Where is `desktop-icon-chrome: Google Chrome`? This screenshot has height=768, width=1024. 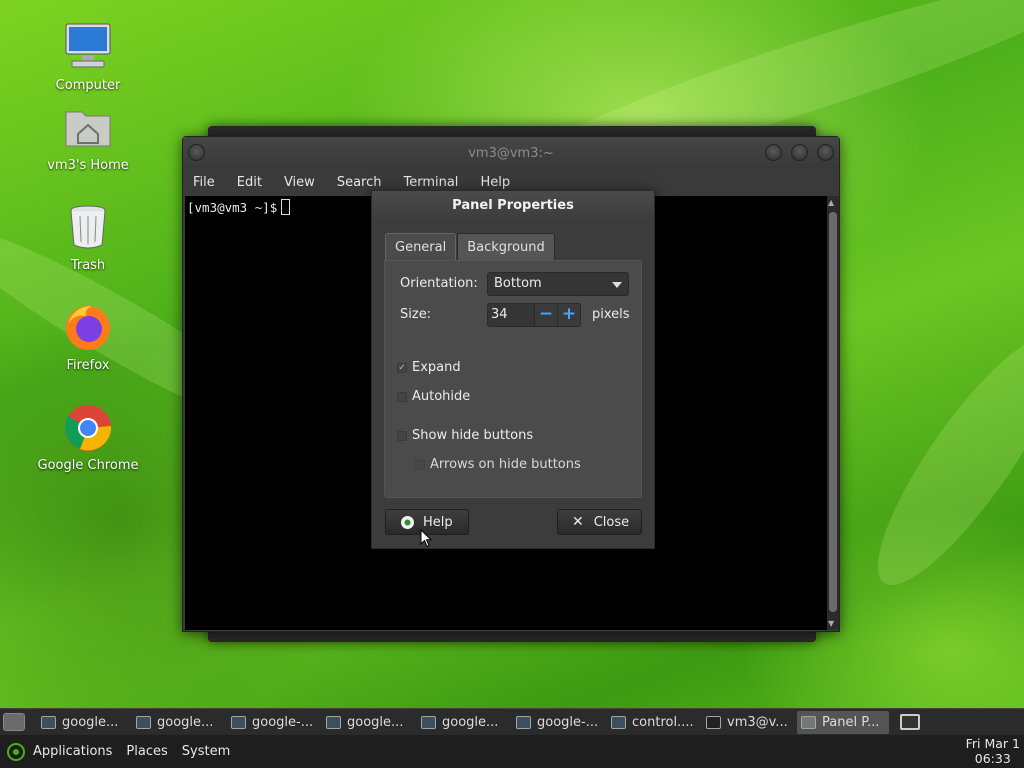
desktop-icon-chrome: Google Chrome is located at coordinates (88, 437).